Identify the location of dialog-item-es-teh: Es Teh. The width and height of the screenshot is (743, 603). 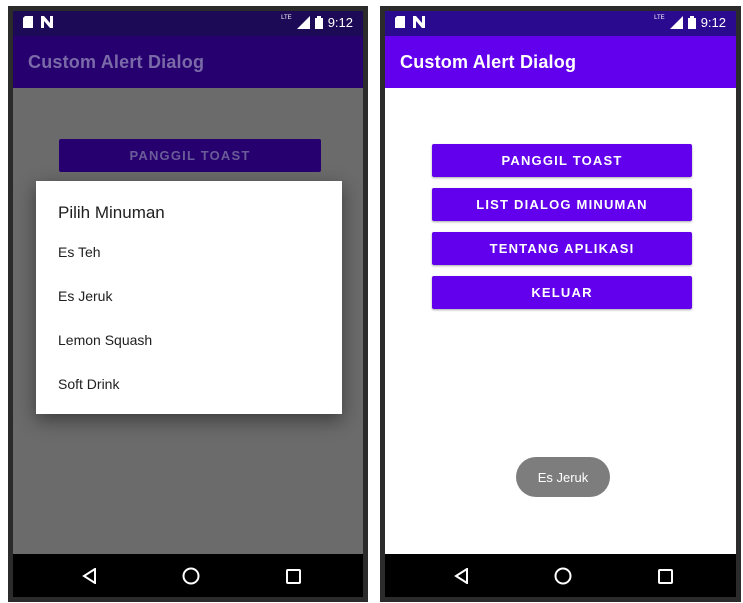
(189, 252).